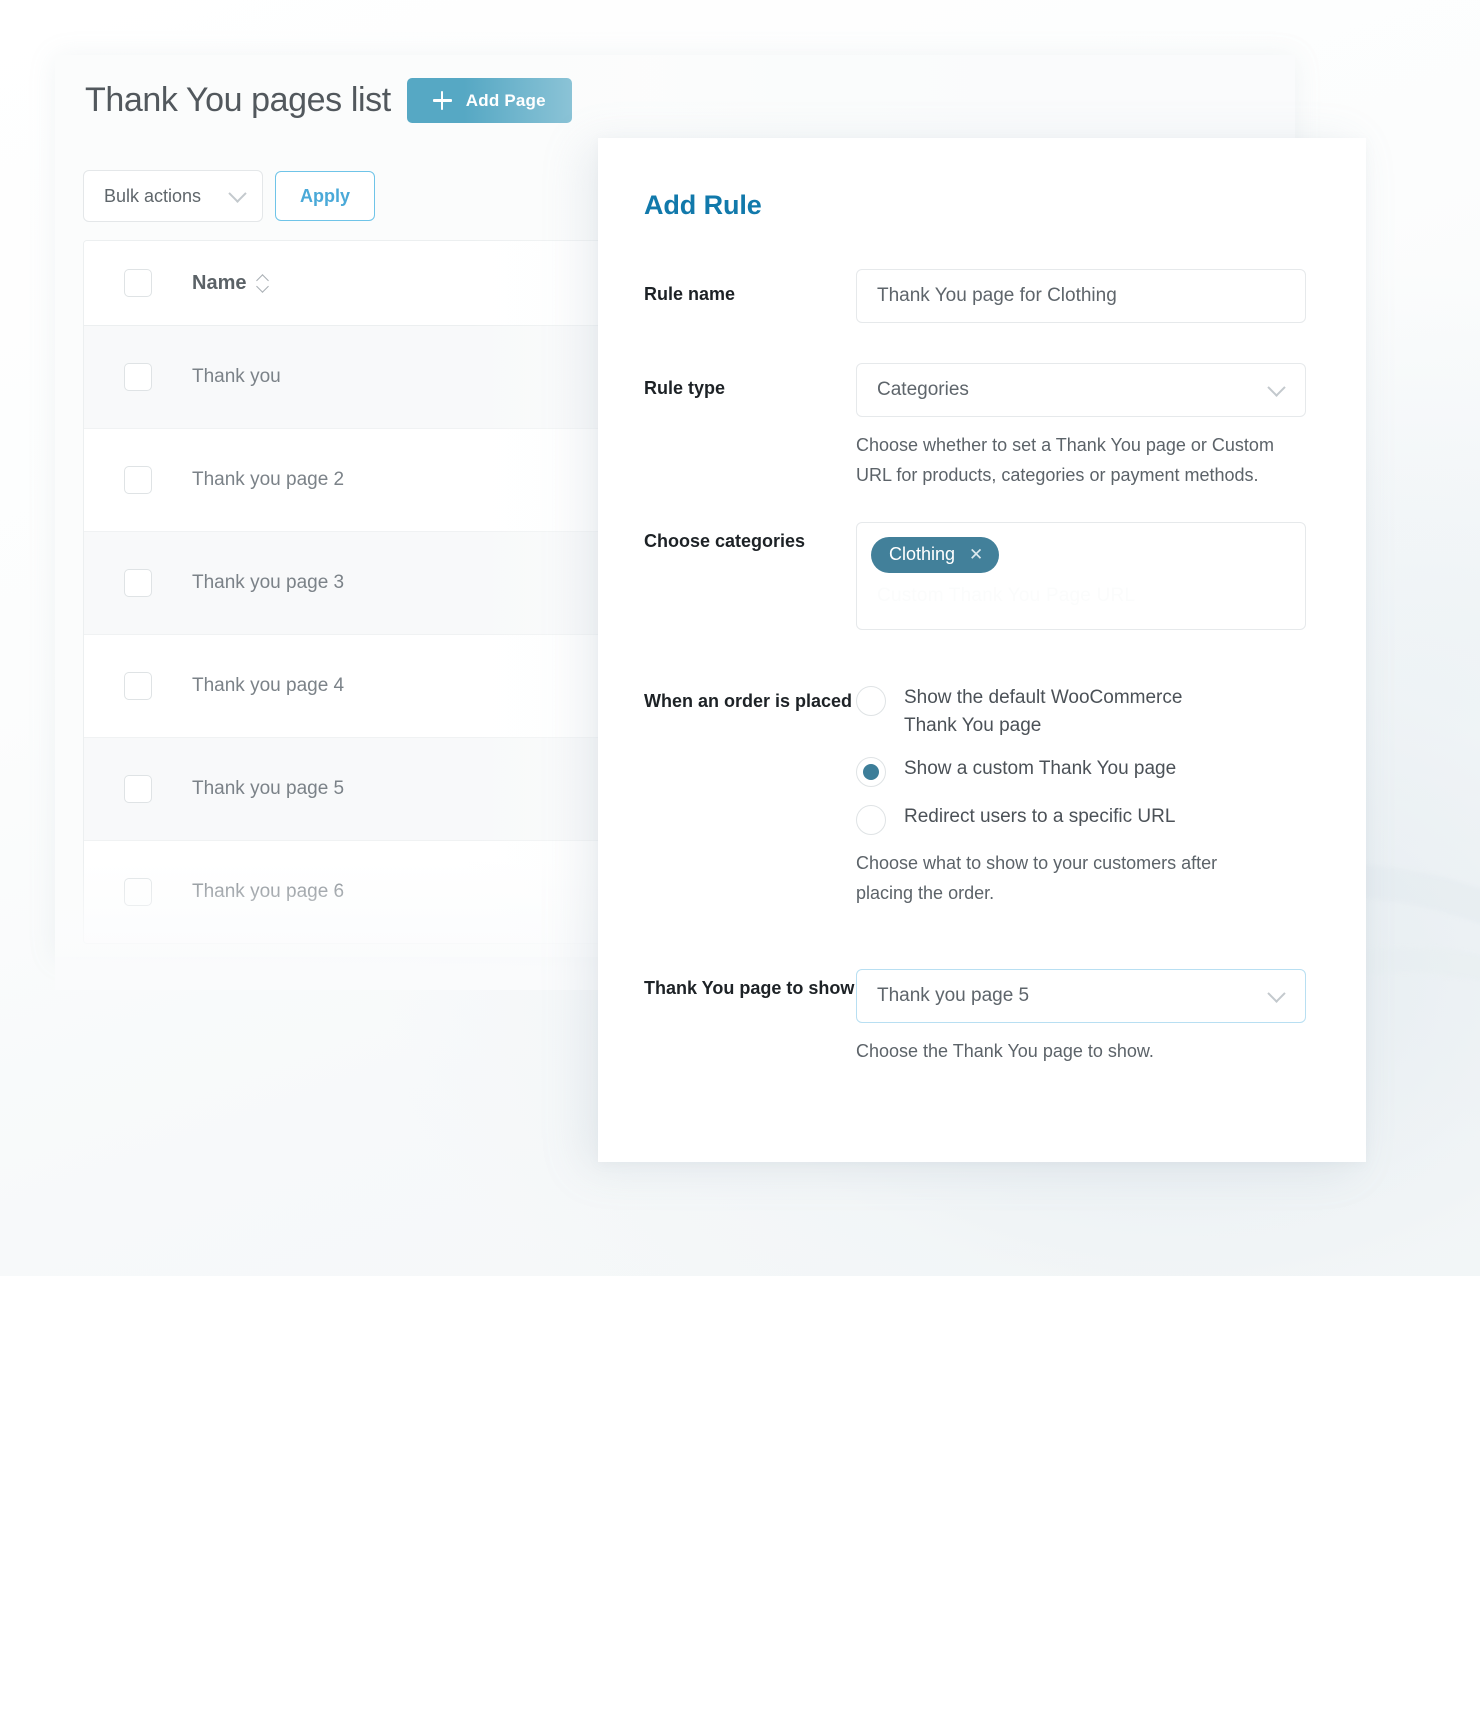  I want to click on apply-button: Apply, so click(325, 196).